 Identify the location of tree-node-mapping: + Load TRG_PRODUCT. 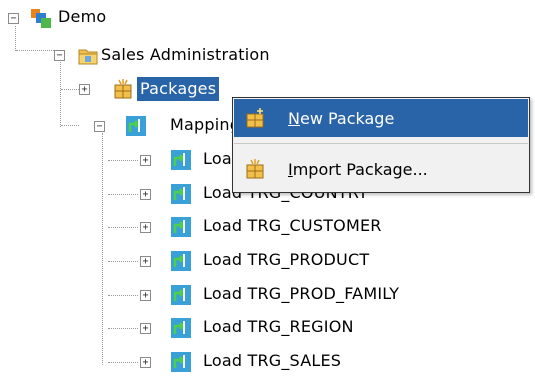
(210, 261).